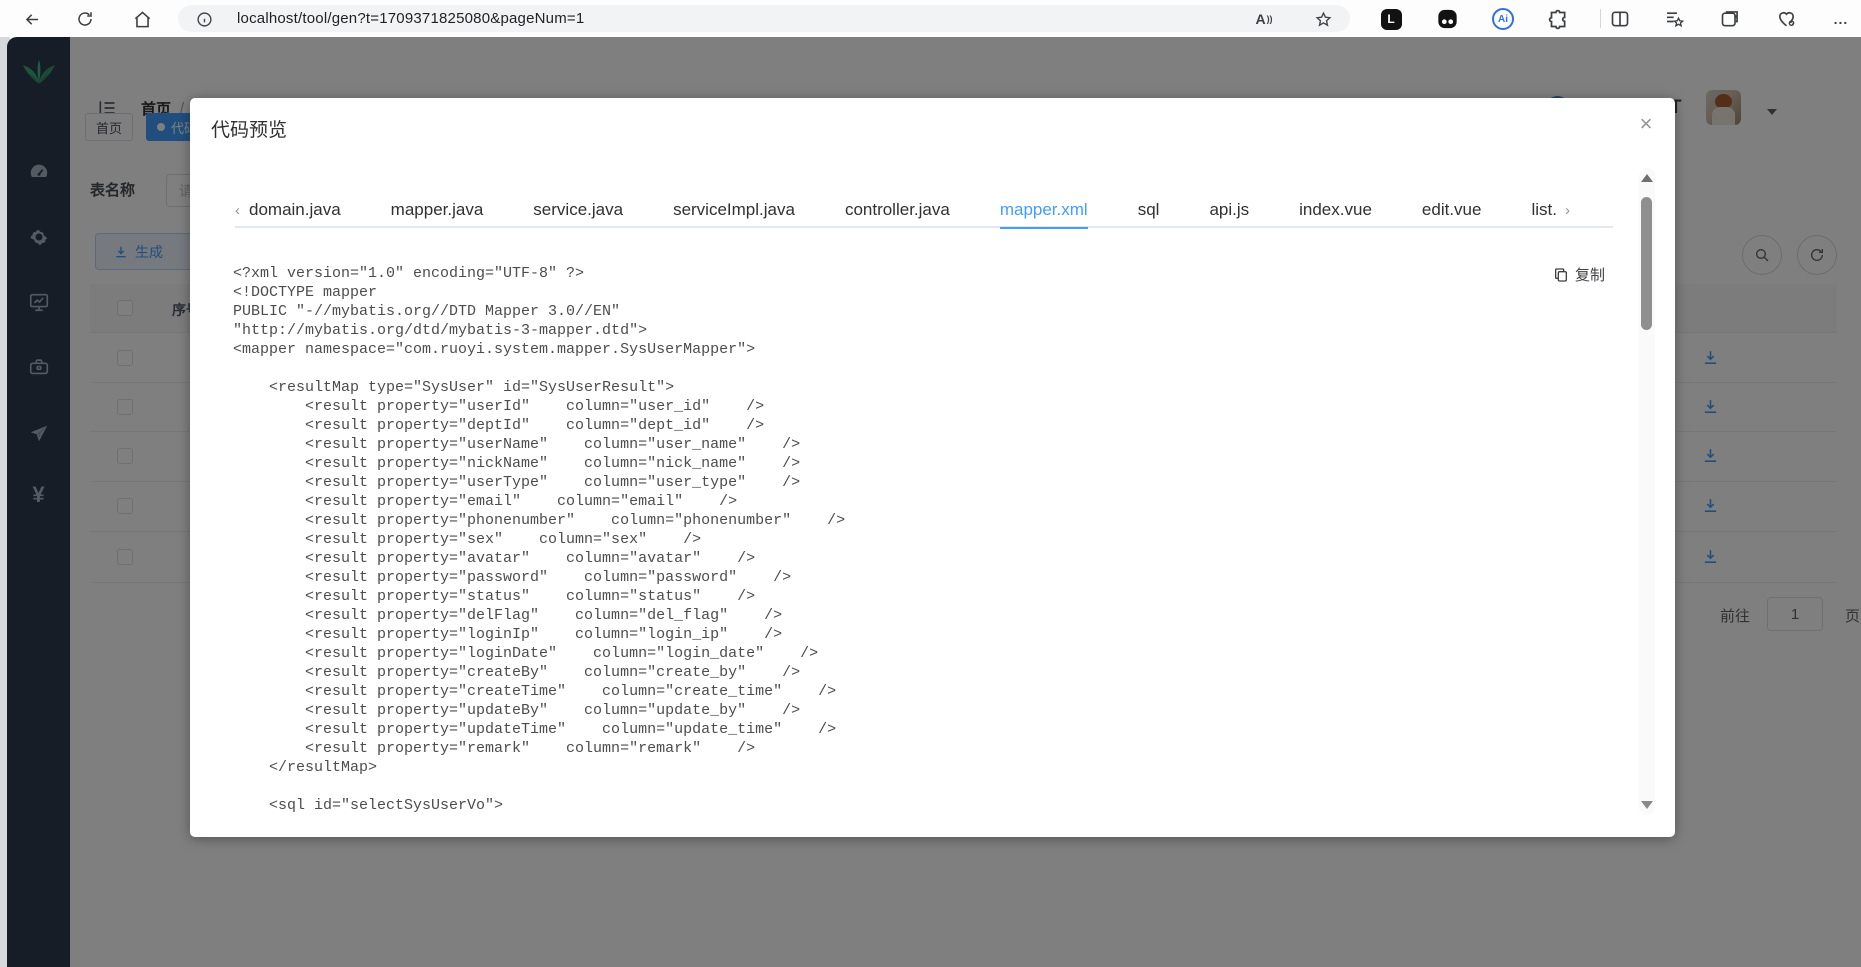 The width and height of the screenshot is (1861, 967). I want to click on read-aloud-icon: A)), so click(1264, 19).